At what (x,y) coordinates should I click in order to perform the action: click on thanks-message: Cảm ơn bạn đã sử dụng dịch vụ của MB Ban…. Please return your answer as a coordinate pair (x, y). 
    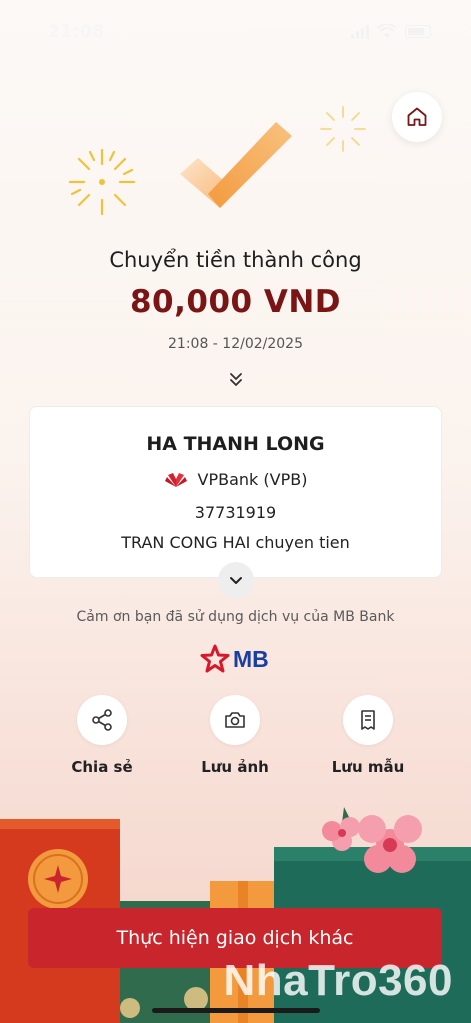
    Looking at the image, I should click on (235, 617).